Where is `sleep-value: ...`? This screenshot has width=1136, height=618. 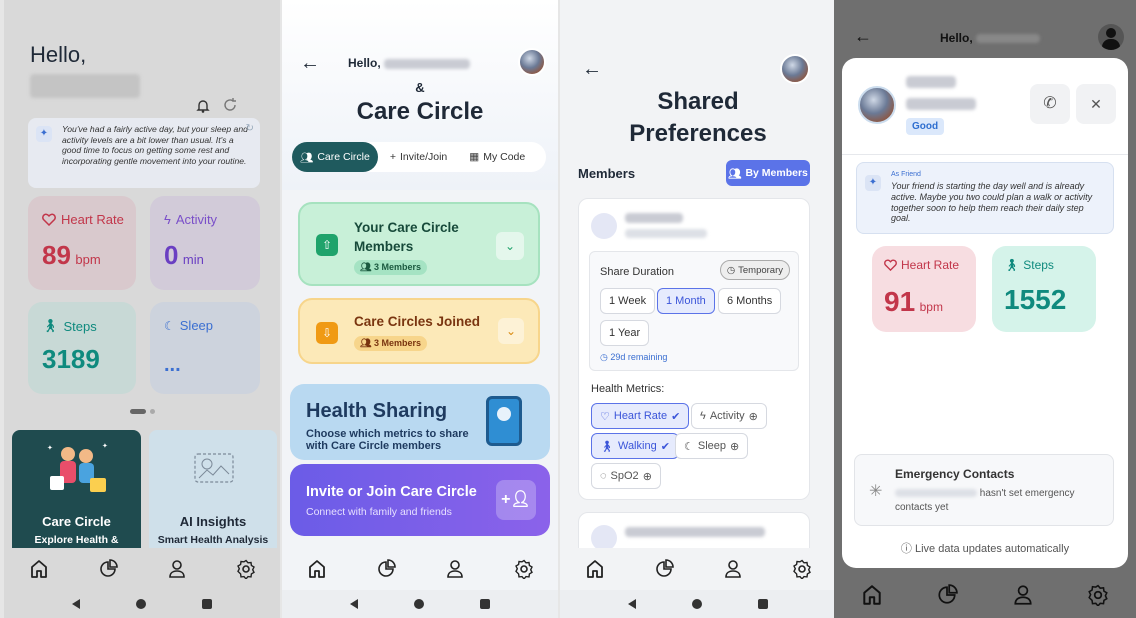
sleep-value: ... is located at coordinates (172, 365).